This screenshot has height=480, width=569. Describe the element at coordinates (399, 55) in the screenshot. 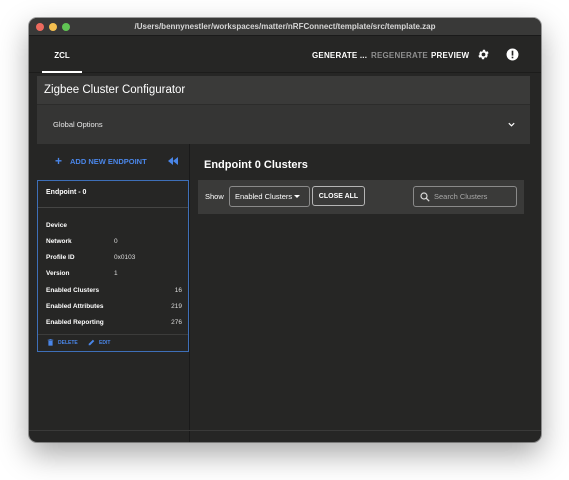

I see `regenerate-button: REGENERATE` at that location.